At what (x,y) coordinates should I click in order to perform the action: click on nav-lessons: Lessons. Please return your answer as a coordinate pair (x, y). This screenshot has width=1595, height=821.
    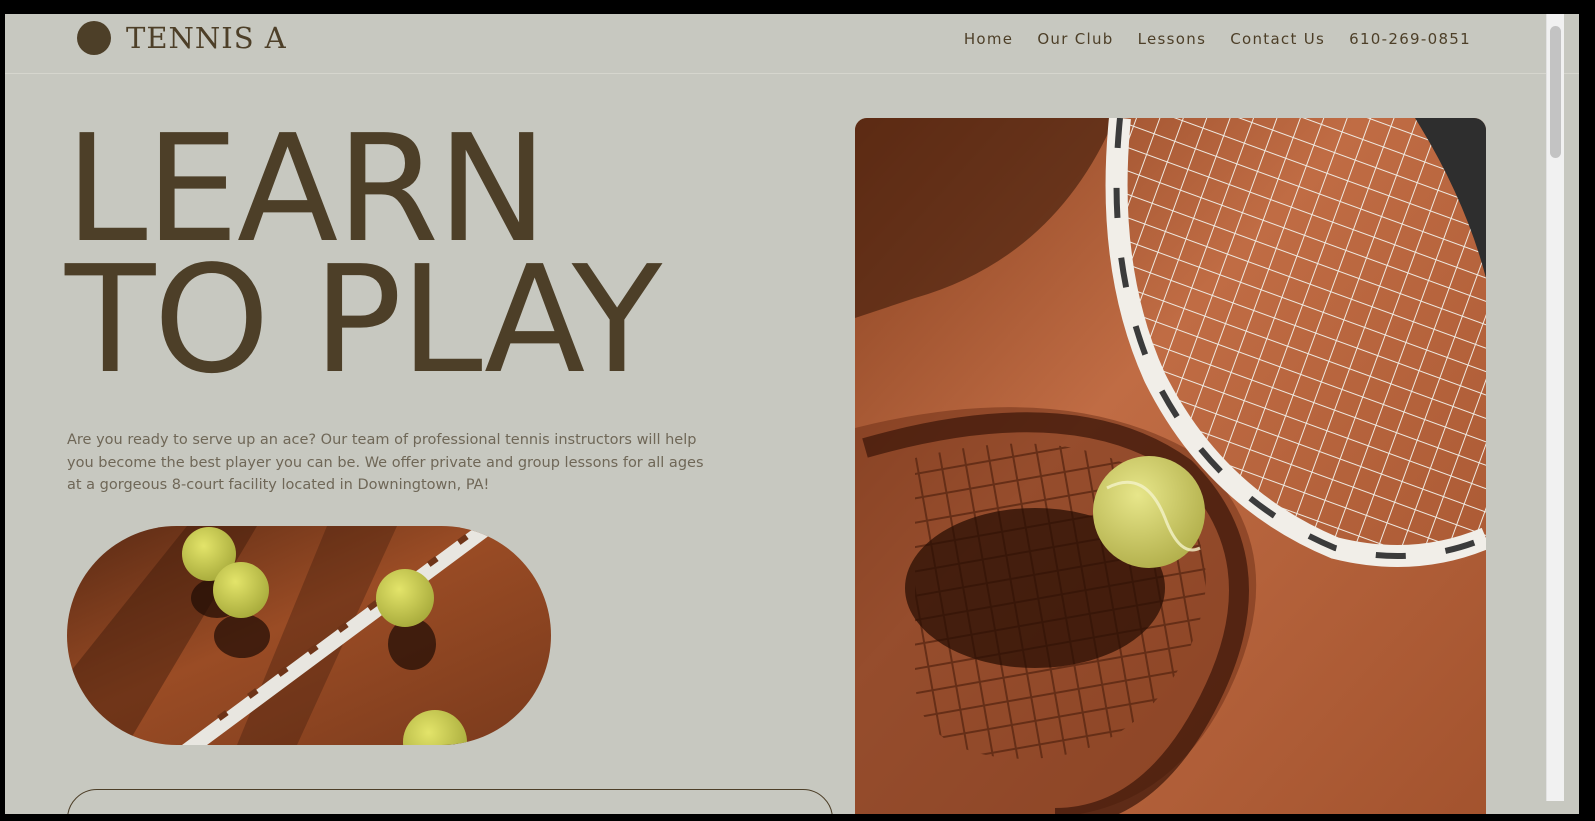
    Looking at the image, I should click on (1172, 39).